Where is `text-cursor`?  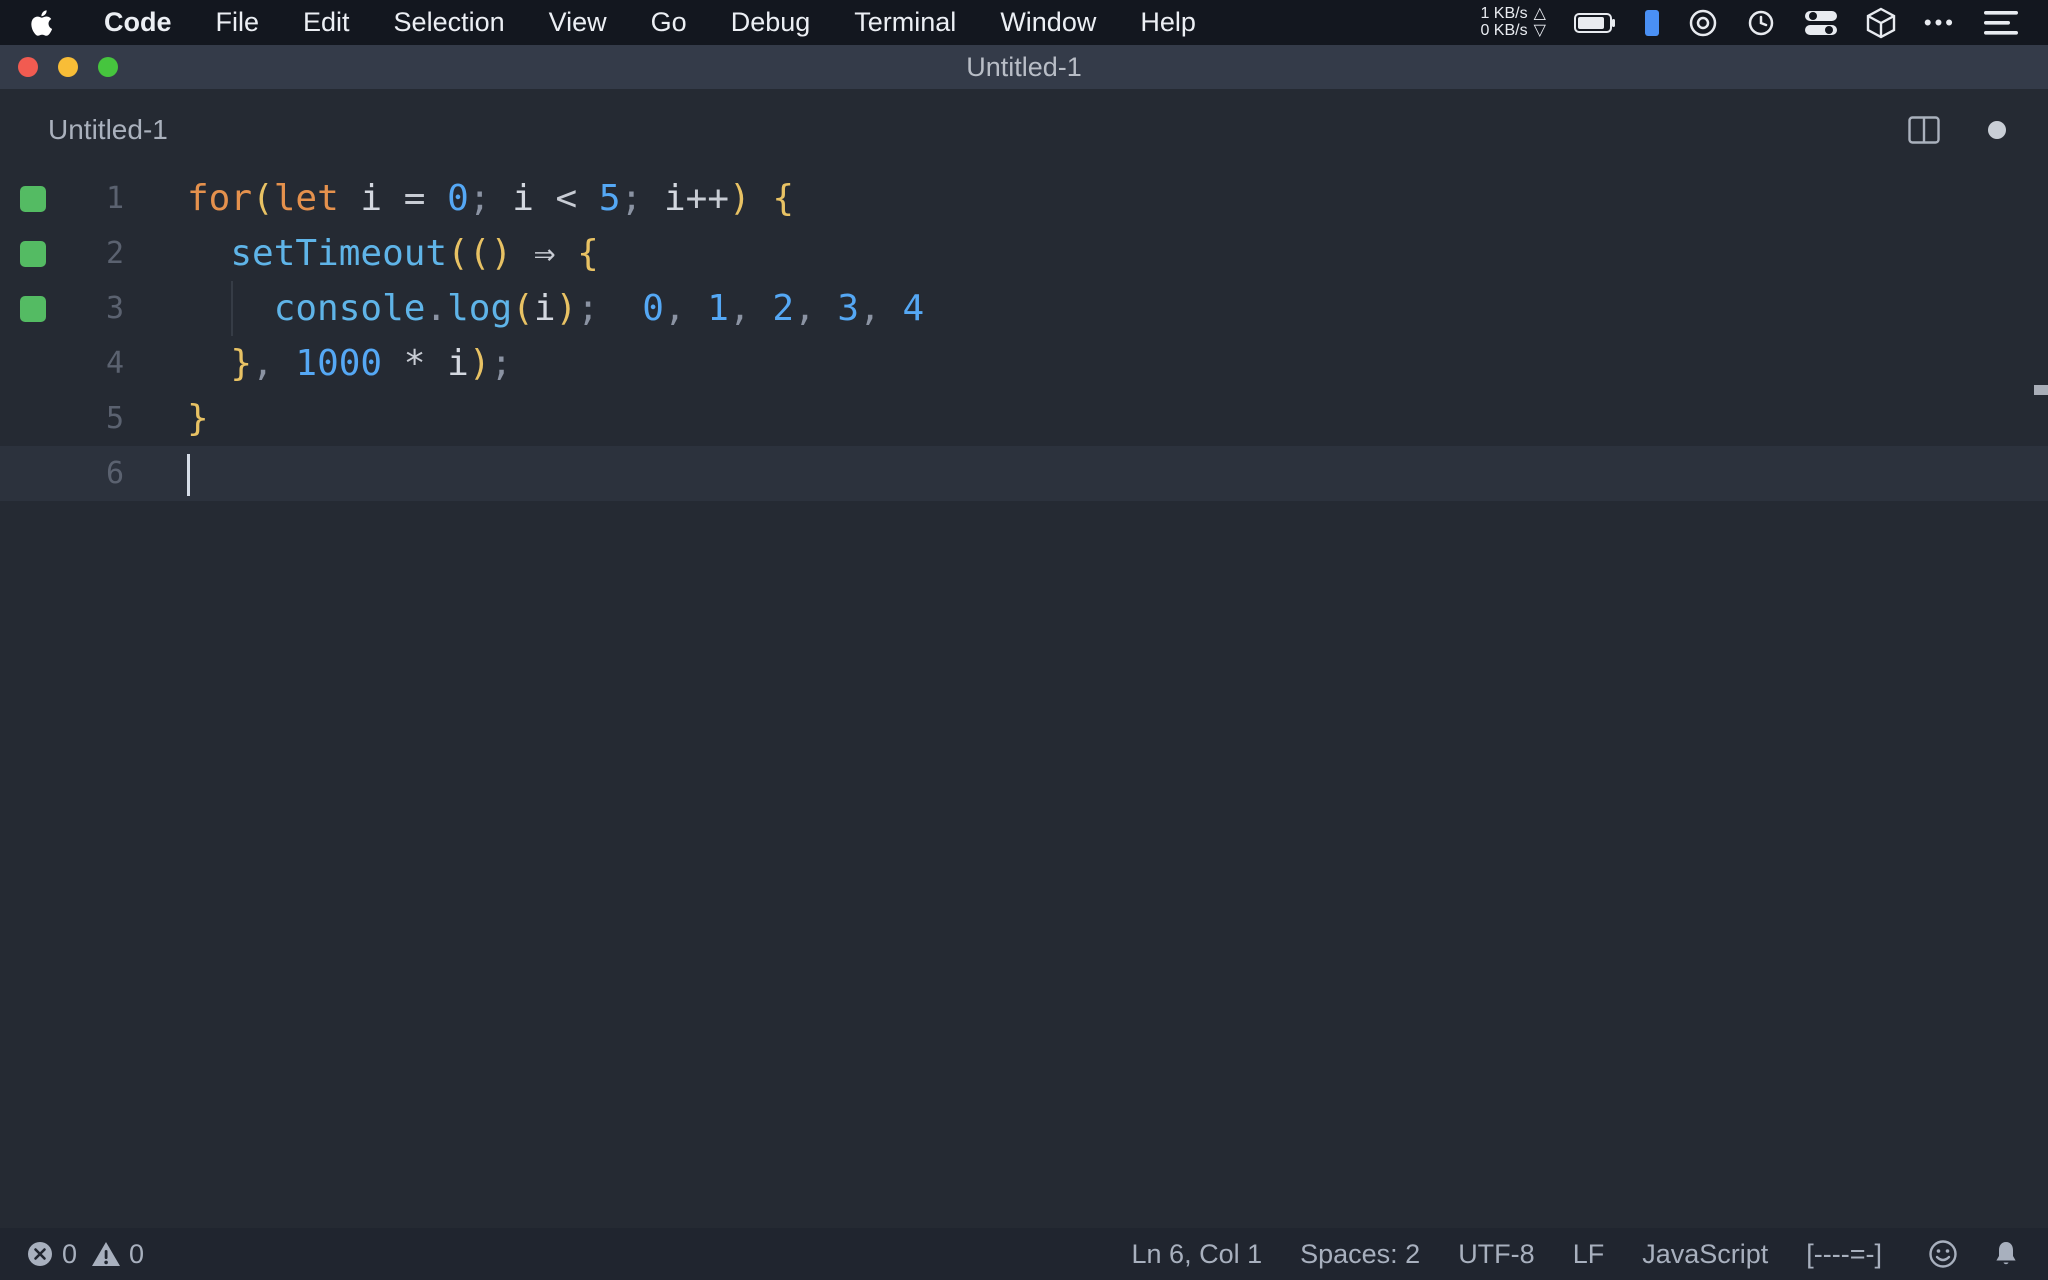
text-cursor is located at coordinates (188, 475).